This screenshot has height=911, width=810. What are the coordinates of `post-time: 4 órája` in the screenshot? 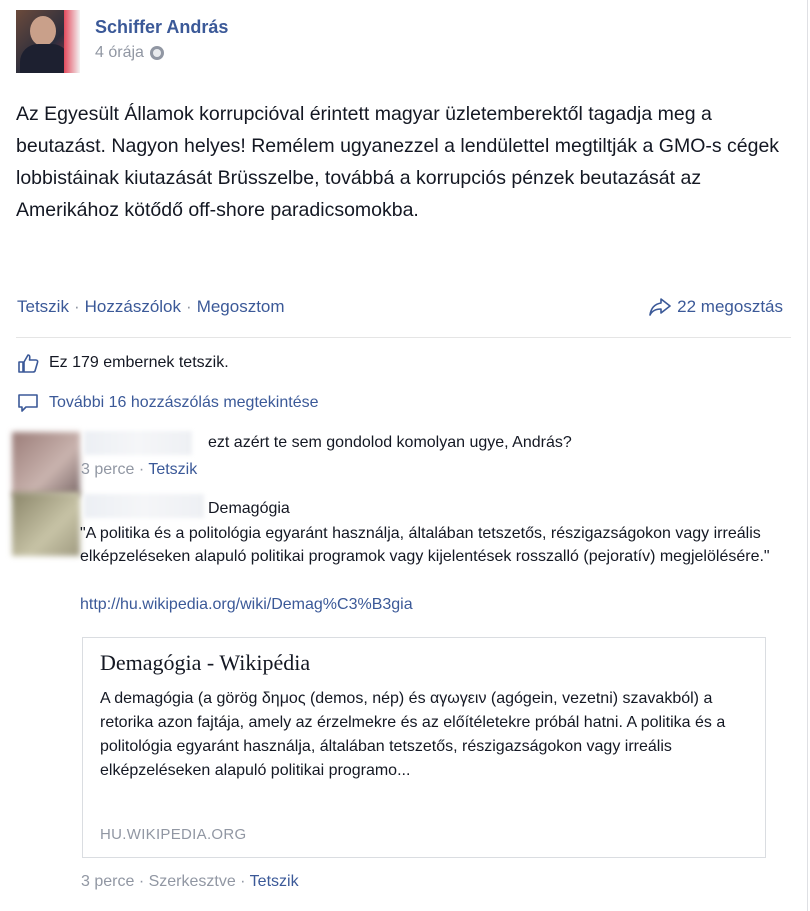 It's located at (129, 53).